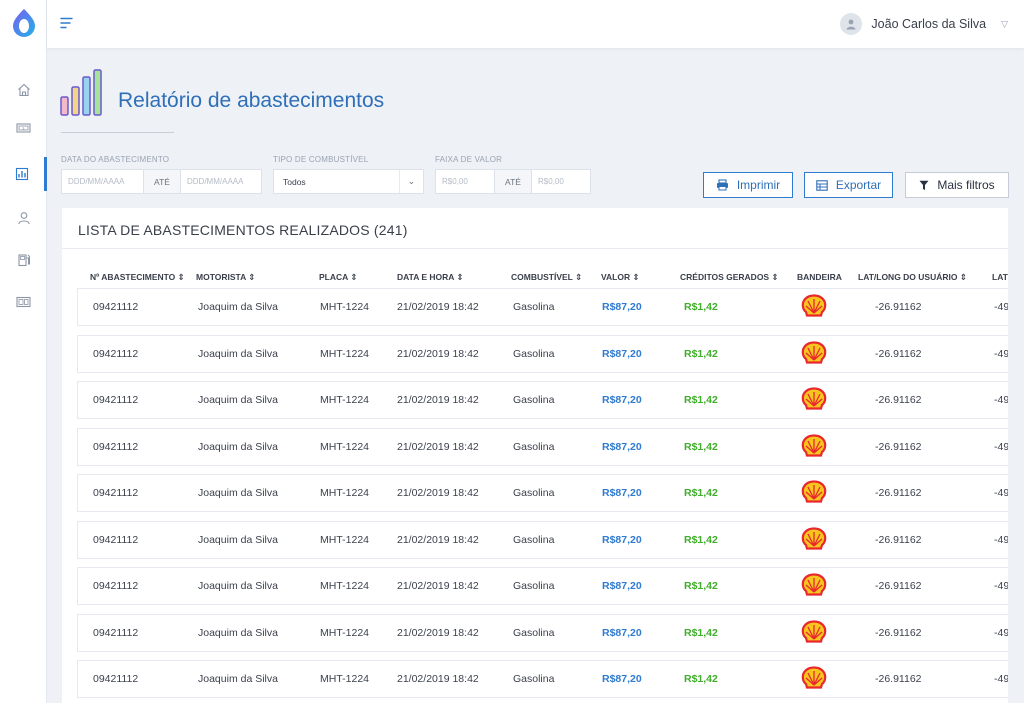 The width and height of the screenshot is (1024, 703). What do you see at coordinates (23, 174) in the screenshot?
I see `sidebar-item-reports` at bounding box center [23, 174].